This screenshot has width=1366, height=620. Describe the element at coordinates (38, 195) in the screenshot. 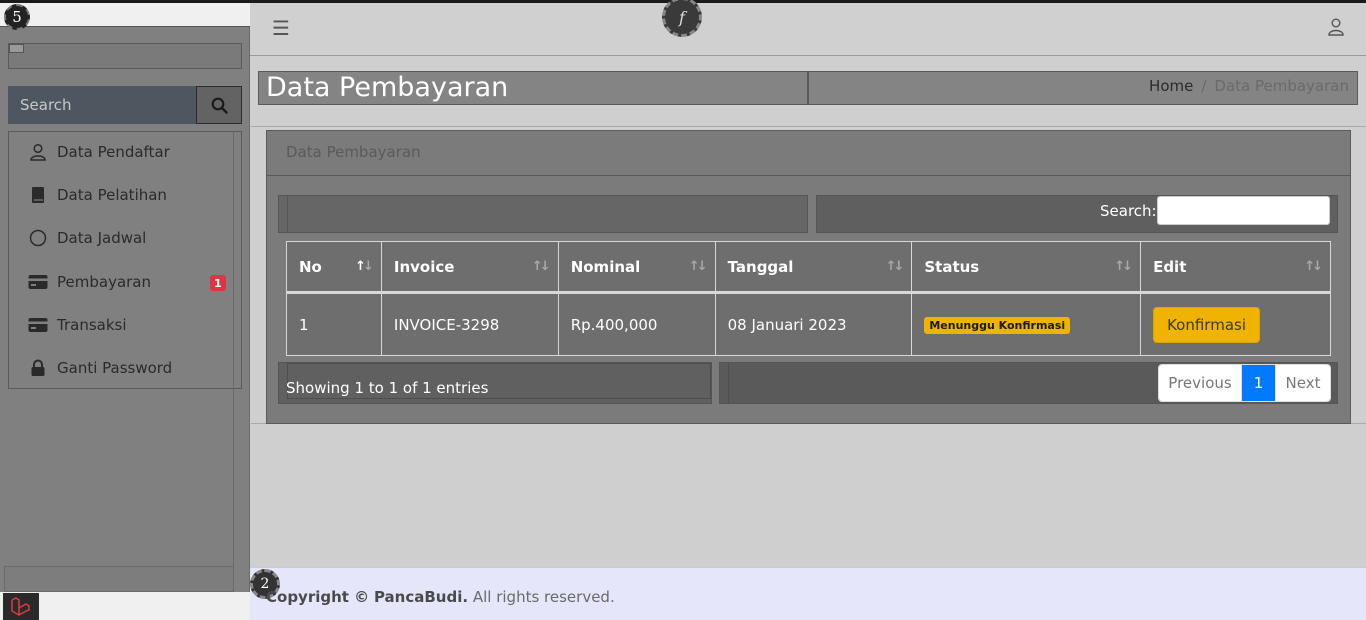

I see `book-icon` at that location.